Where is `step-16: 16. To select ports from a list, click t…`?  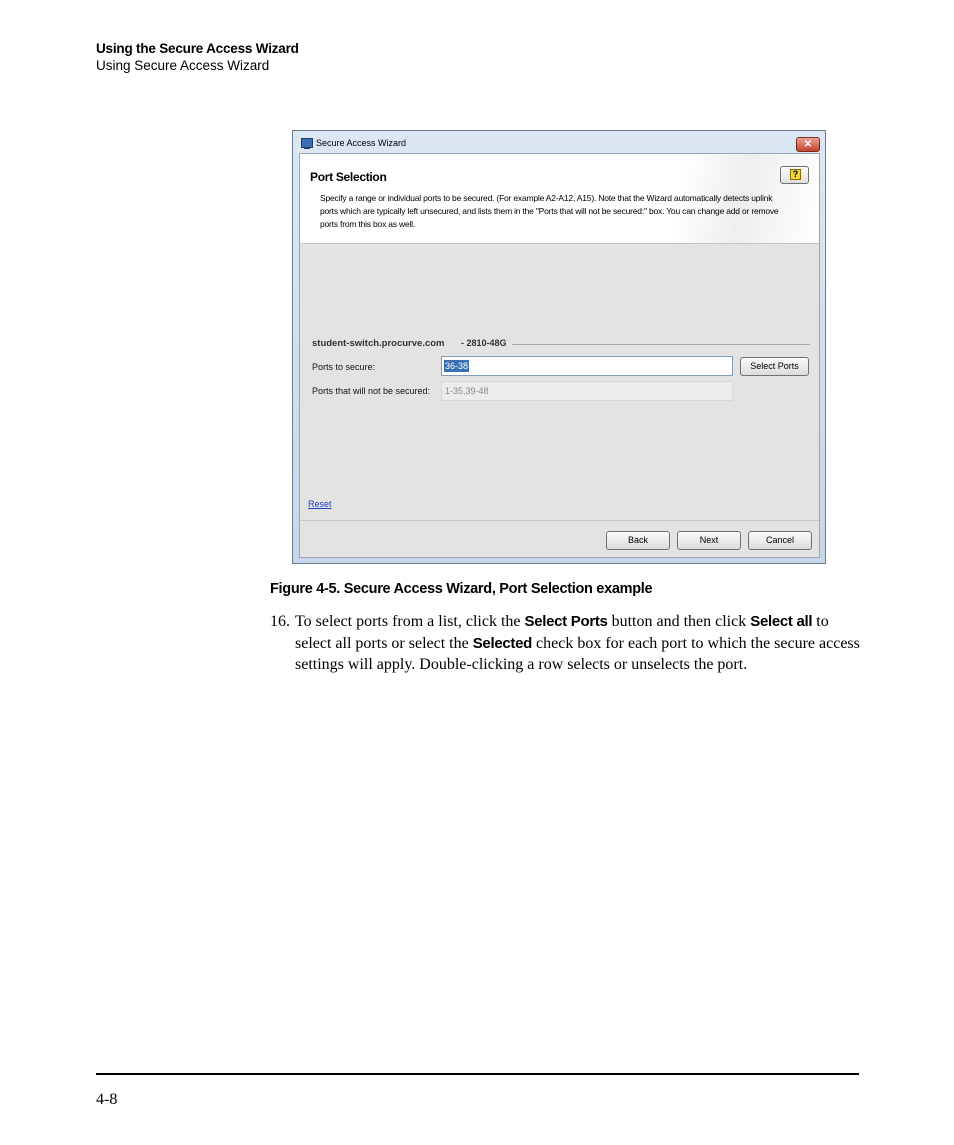
step-16: 16. To select ports from a list, click t… is located at coordinates (565, 643).